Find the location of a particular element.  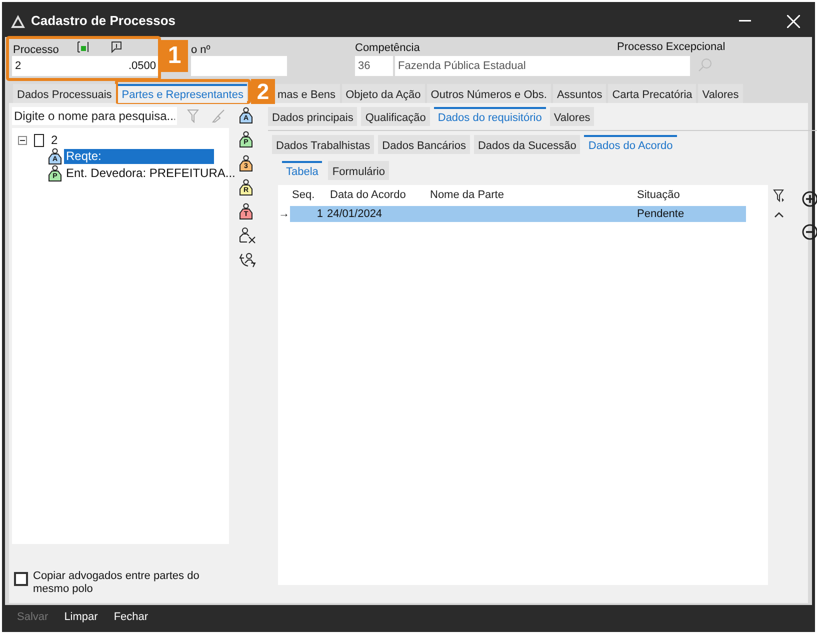

tab: Dados do requisitório is located at coordinates (490, 116).